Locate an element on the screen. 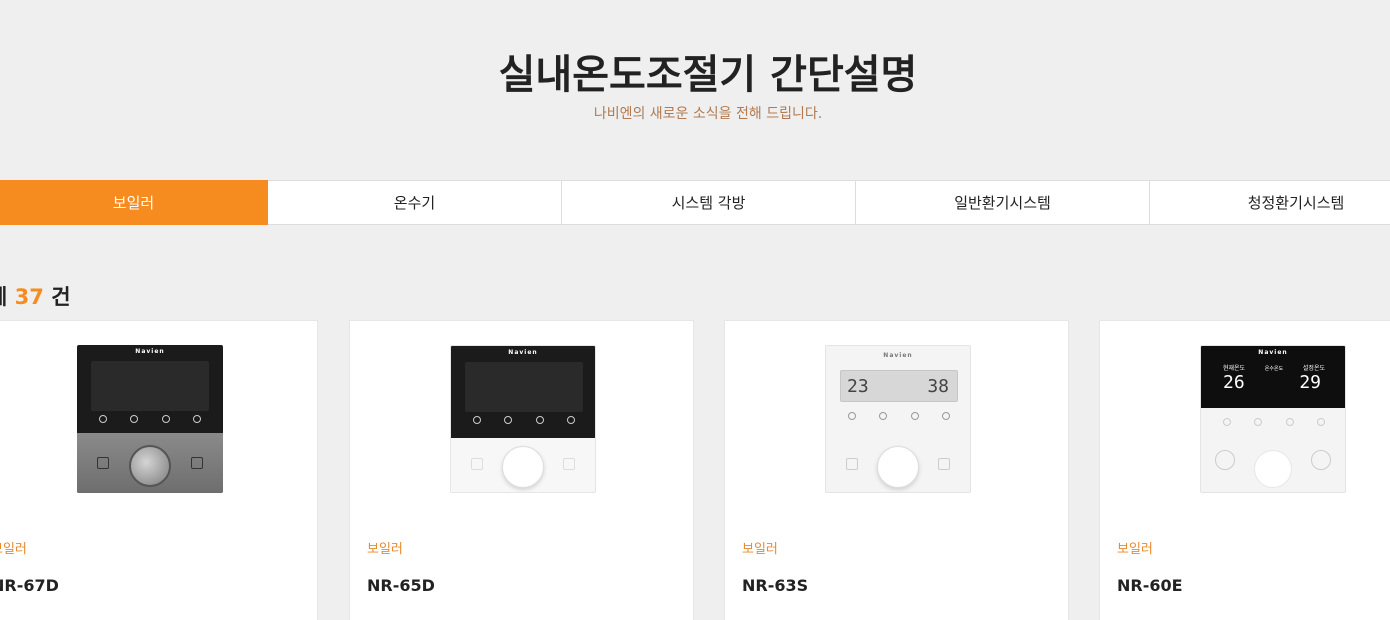 This screenshot has height=620, width=1390. tab-label: 온수기 is located at coordinates (414, 203).